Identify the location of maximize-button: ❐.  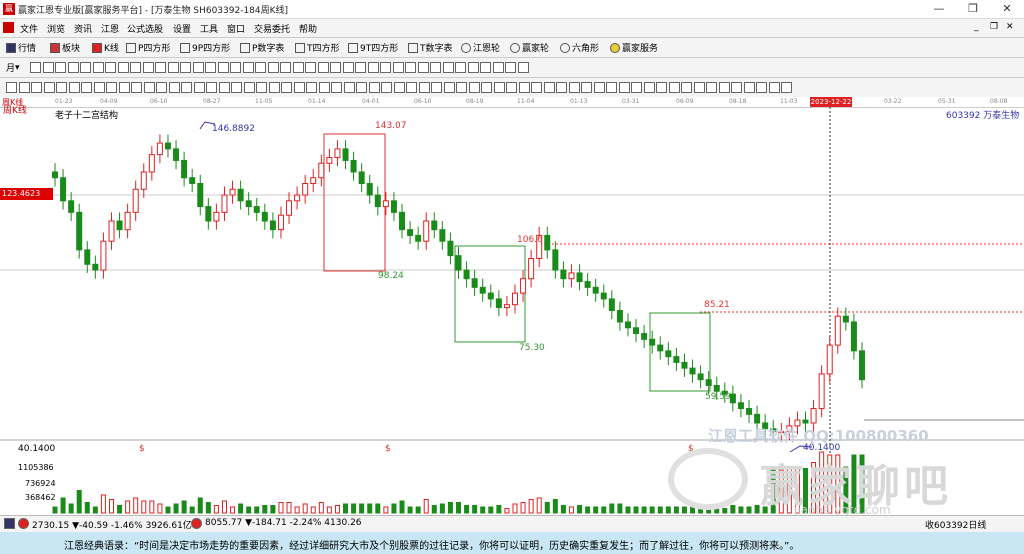
(973, 9).